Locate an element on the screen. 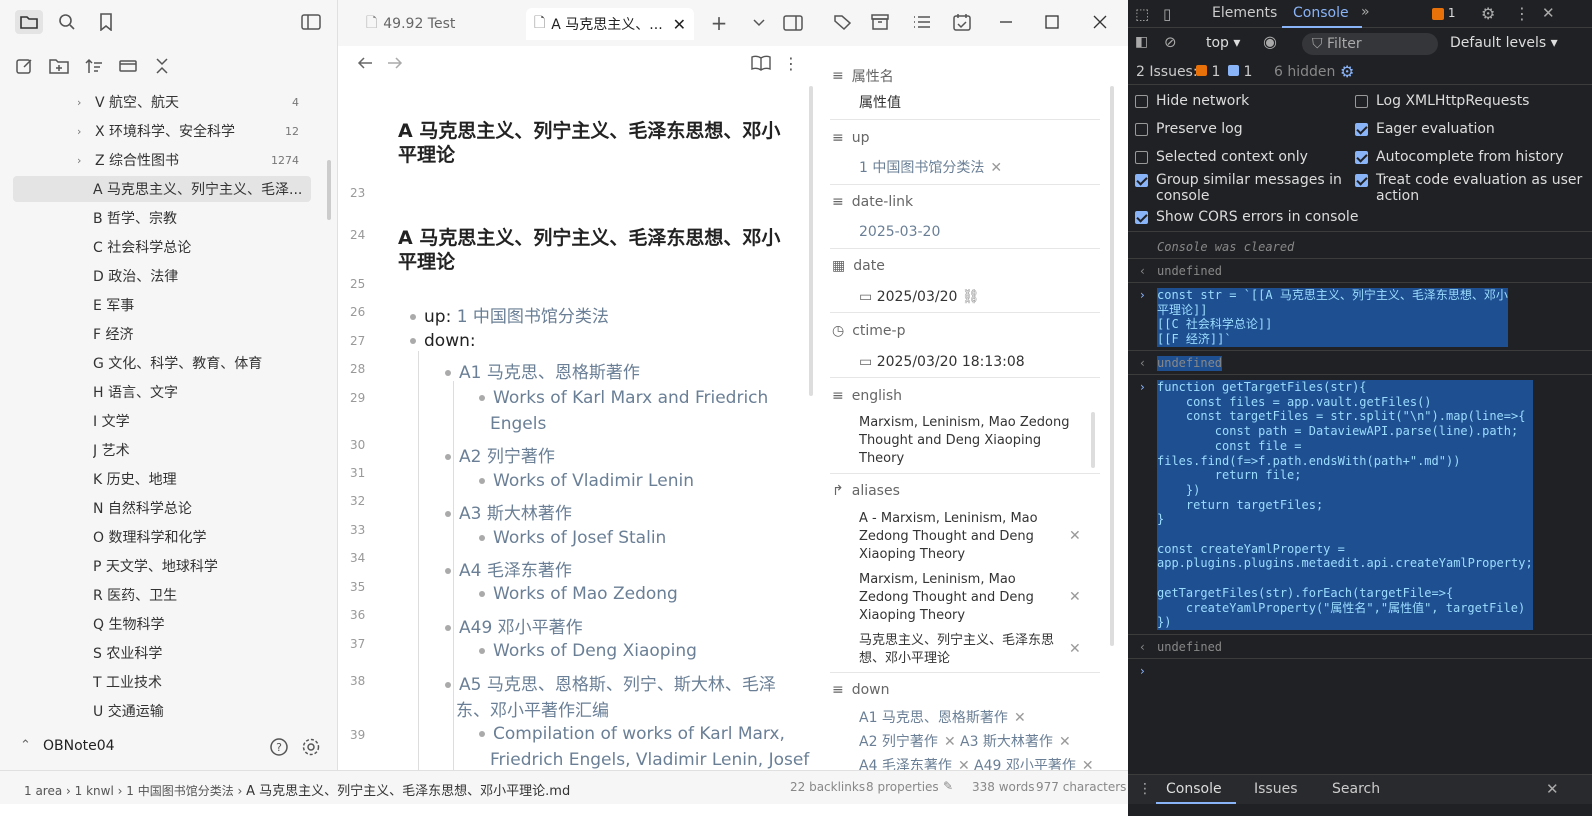 Image resolution: width=1592 pixels, height=816 pixels. file-tree-item: G 文化、科学、教育、体育 is located at coordinates (162, 363).